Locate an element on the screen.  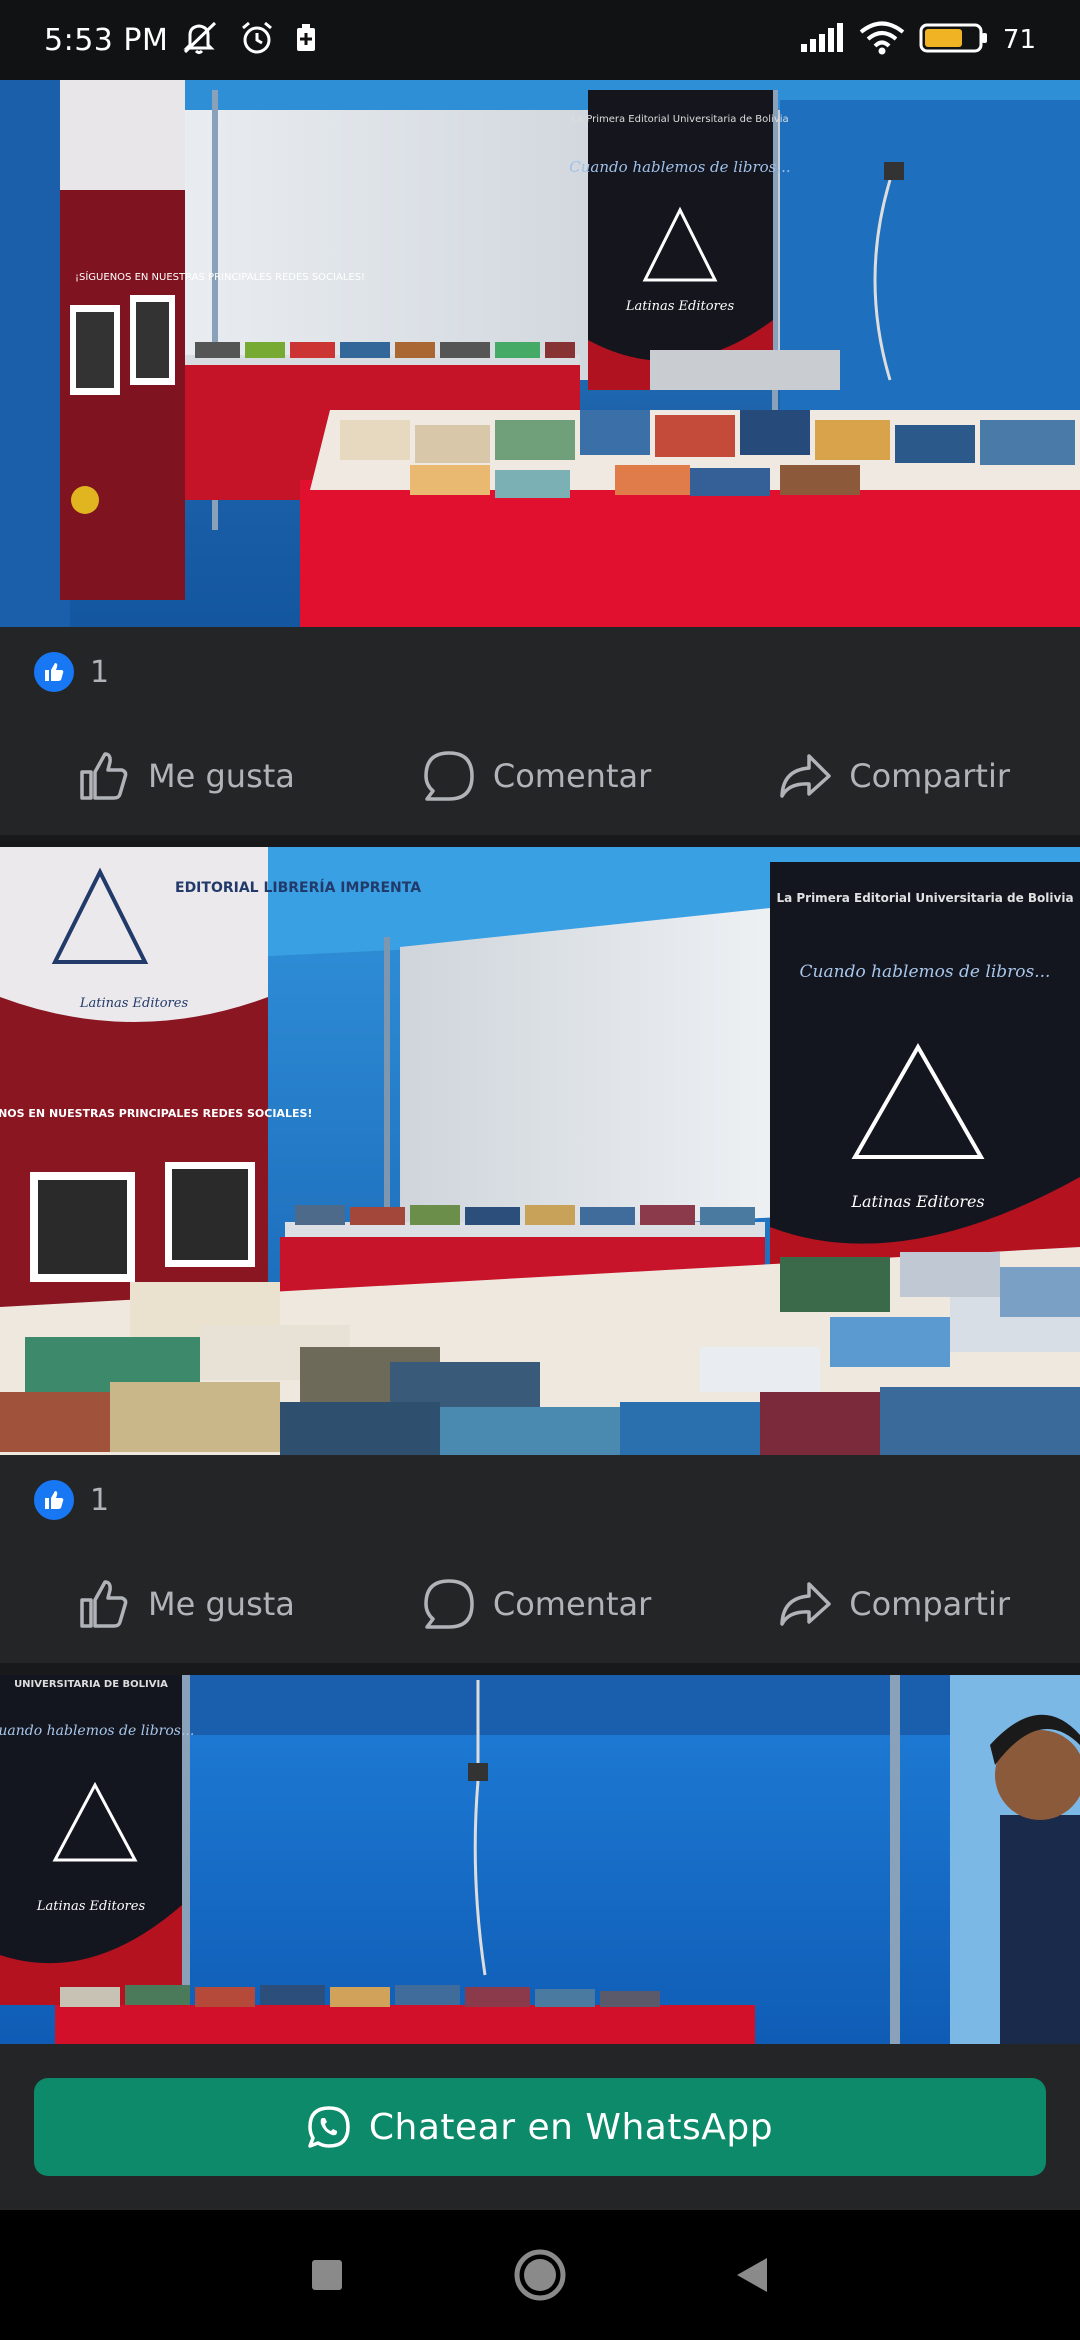
whatsapp-cta-area: Chatear en WhatsApp is located at coordinates (540, 2127).